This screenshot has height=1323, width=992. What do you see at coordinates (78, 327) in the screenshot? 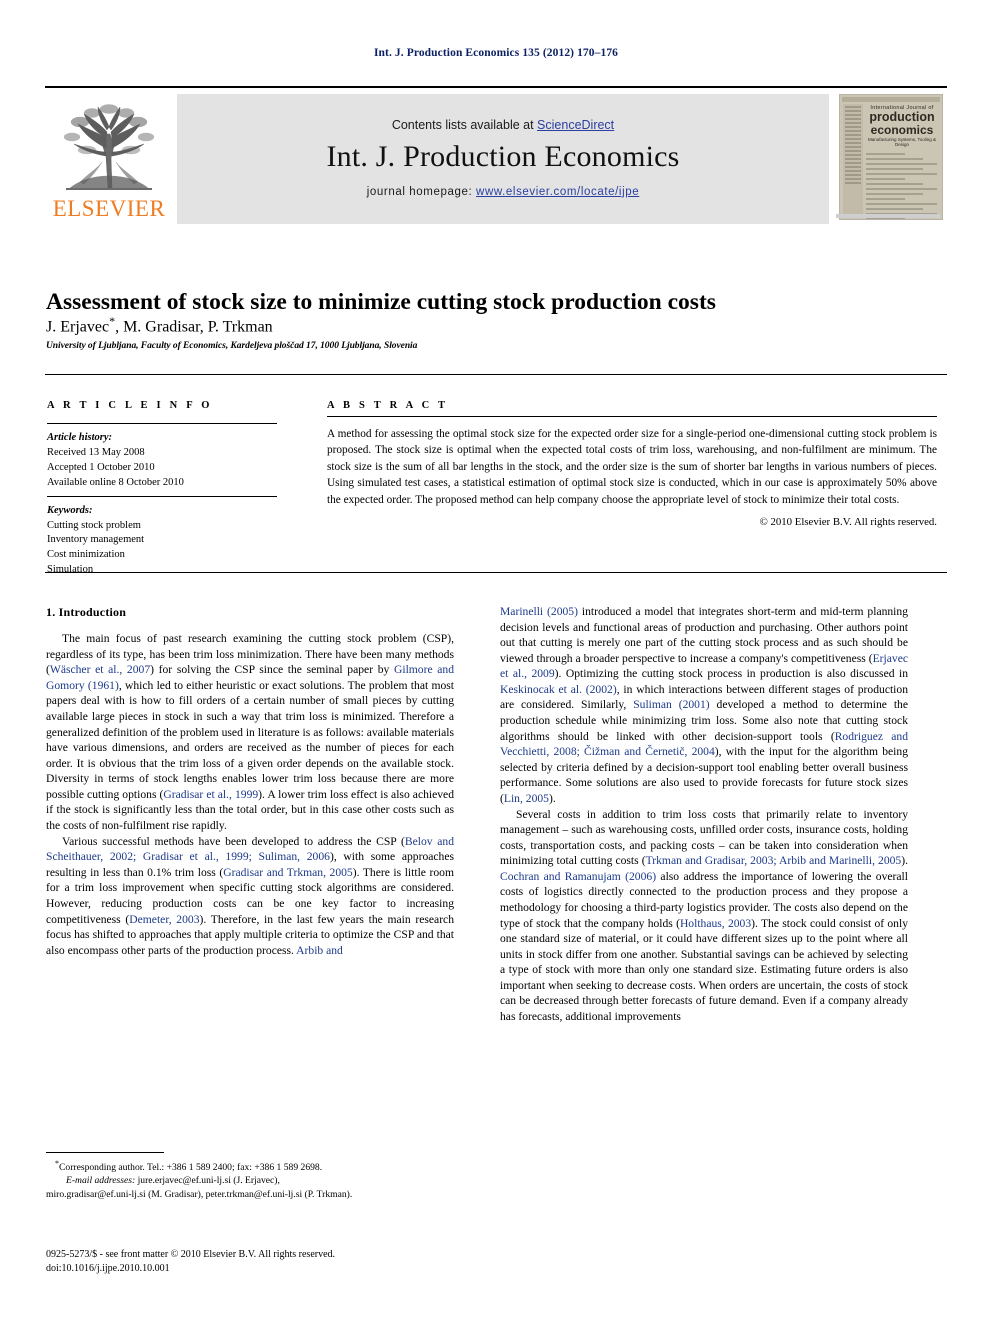
I see `author-first: J. Erjavec` at bounding box center [78, 327].